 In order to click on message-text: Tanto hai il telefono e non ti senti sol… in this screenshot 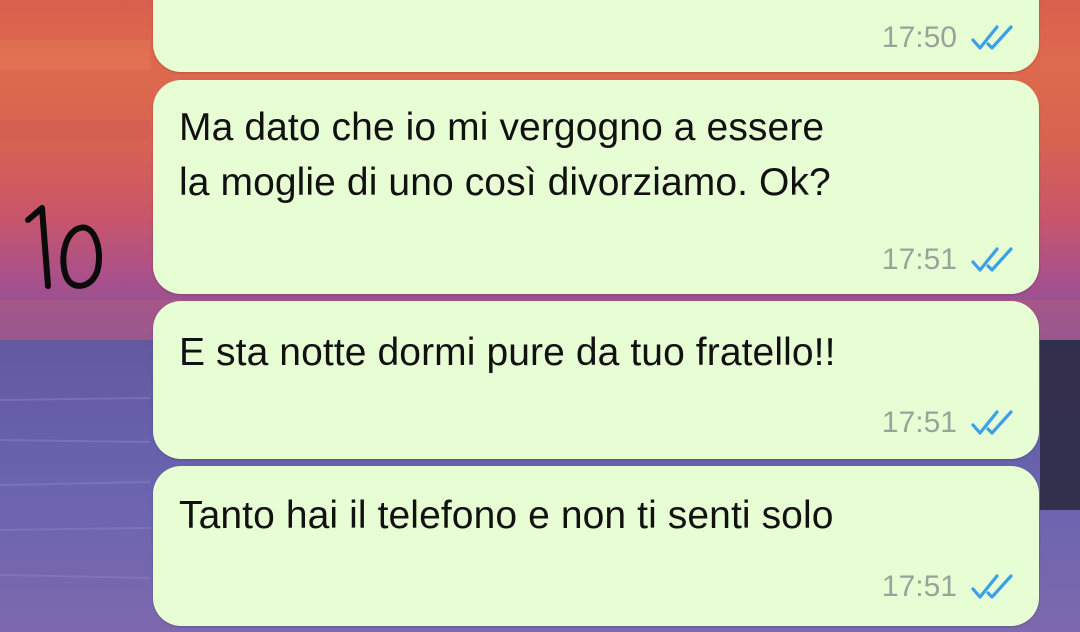, I will do `click(506, 515)`.